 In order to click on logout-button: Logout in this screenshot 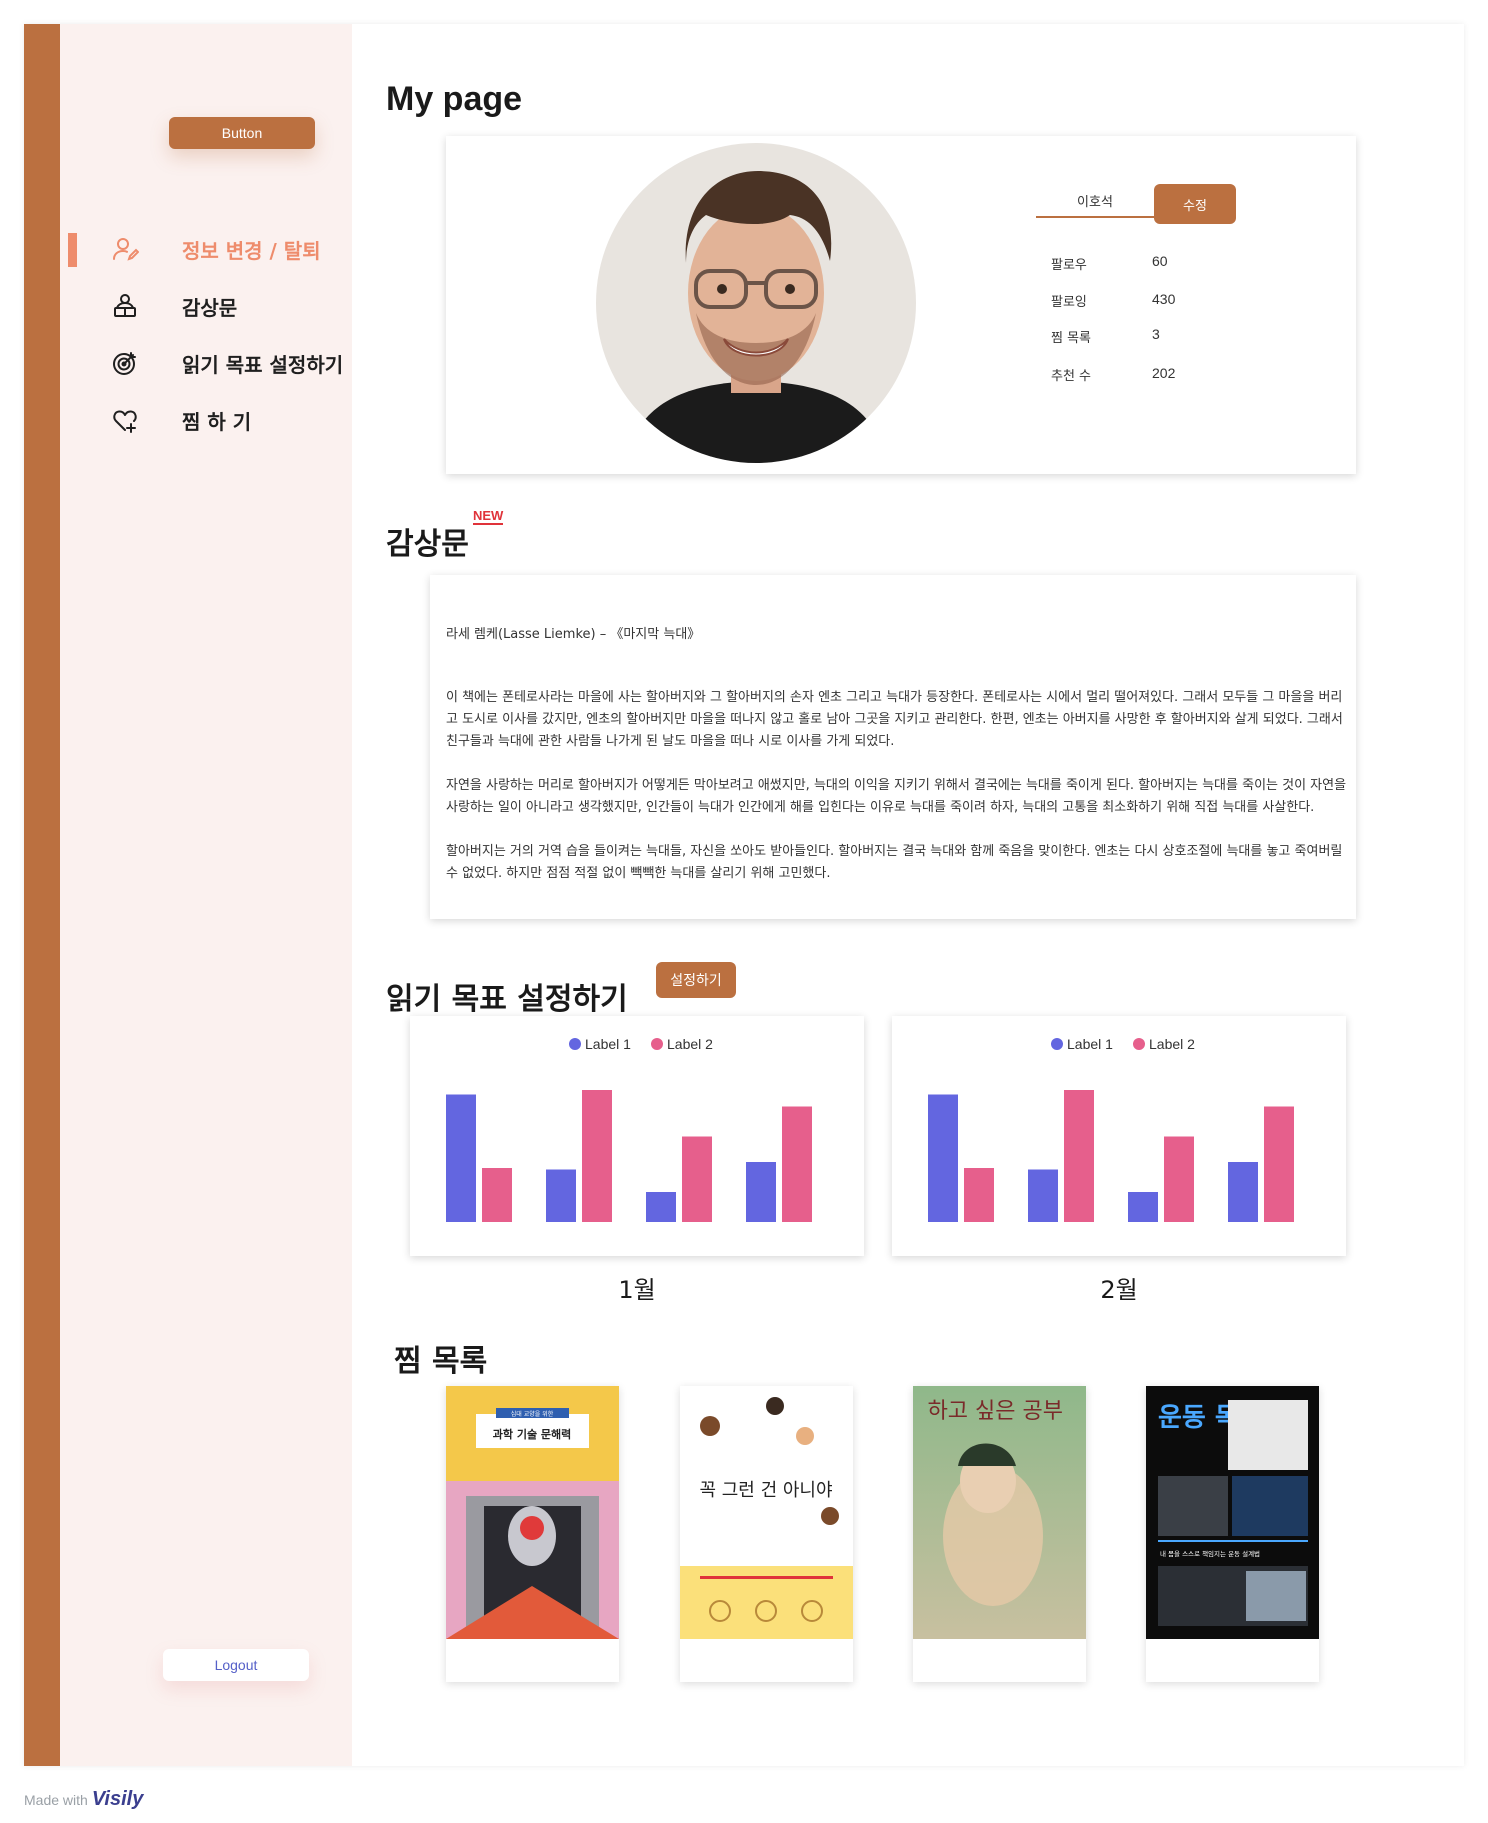, I will do `click(236, 1665)`.